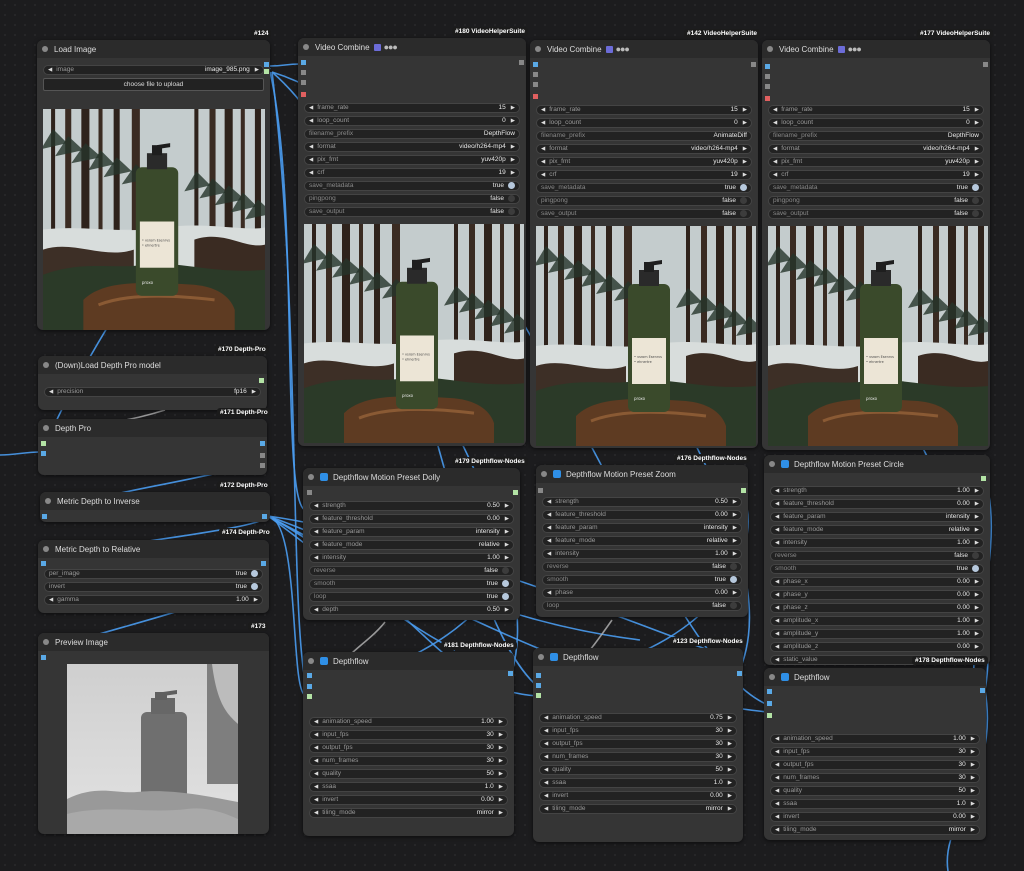 The height and width of the screenshot is (871, 1024). What do you see at coordinates (638, 717) in the screenshot?
I see `widget-animation-speed: ◀ animation_speed 0.75 ▶` at bounding box center [638, 717].